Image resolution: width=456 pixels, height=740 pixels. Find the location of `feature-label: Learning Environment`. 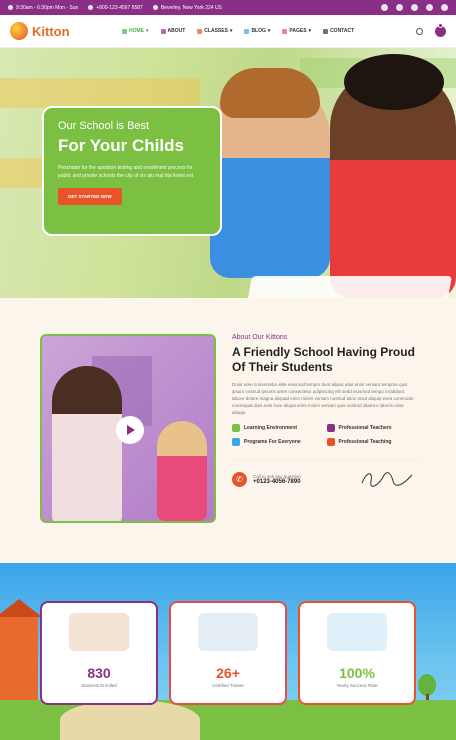

feature-label: Learning Environment is located at coordinates (271, 428).